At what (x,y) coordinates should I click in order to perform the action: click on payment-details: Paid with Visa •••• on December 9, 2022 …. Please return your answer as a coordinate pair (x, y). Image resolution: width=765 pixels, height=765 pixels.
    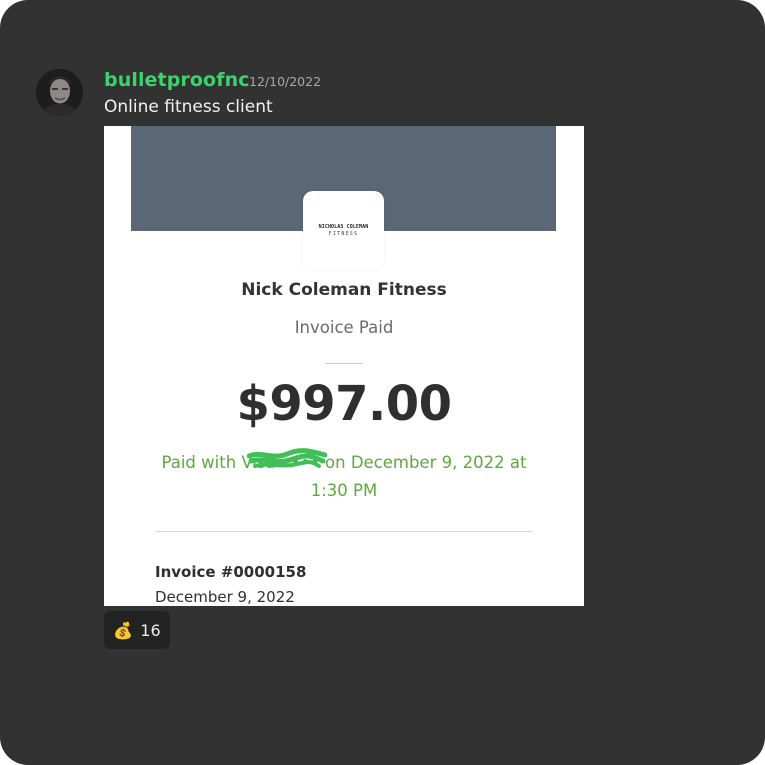
    Looking at the image, I should click on (344, 476).